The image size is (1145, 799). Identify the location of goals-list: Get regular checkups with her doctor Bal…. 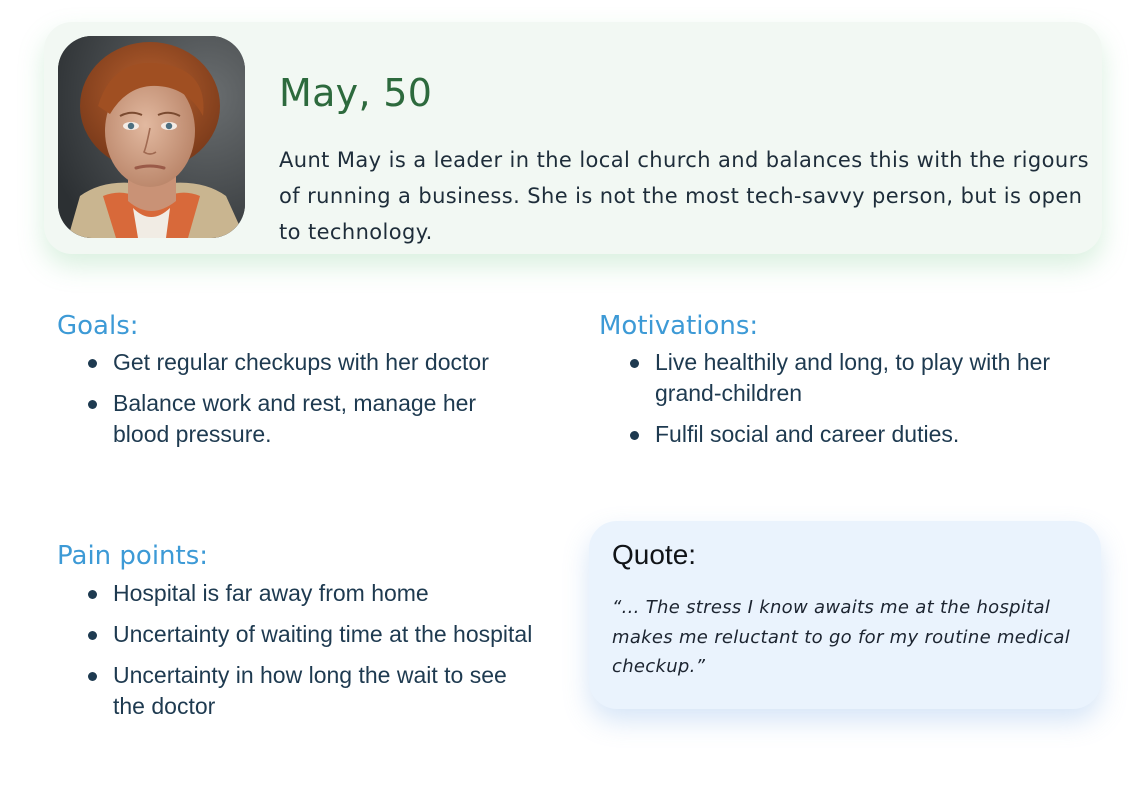
(292, 398).